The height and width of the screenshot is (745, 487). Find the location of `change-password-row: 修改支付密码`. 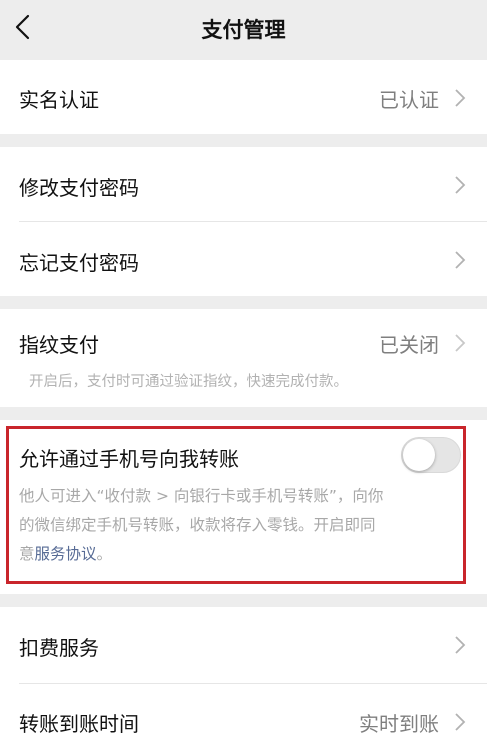

change-password-row: 修改支付密码 is located at coordinates (243, 184).